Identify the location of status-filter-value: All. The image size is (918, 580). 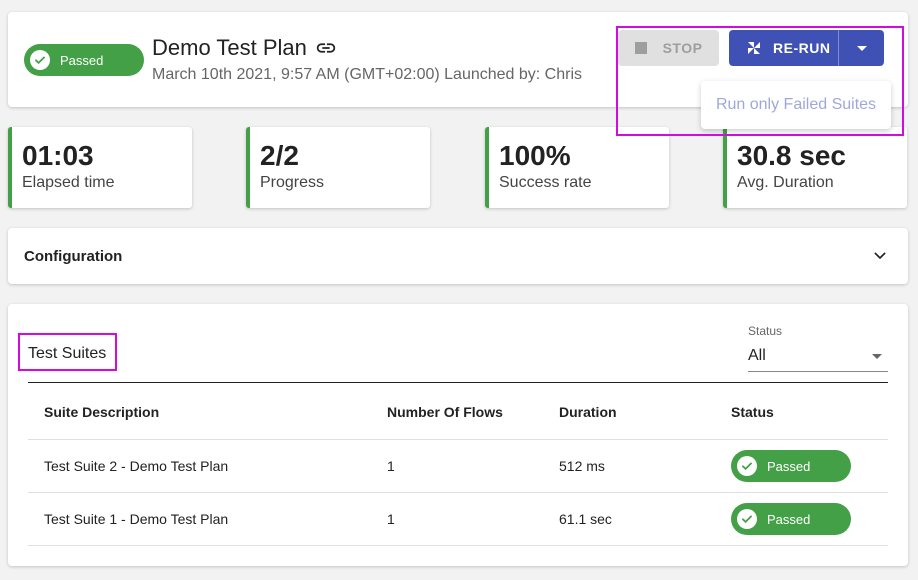
(757, 355).